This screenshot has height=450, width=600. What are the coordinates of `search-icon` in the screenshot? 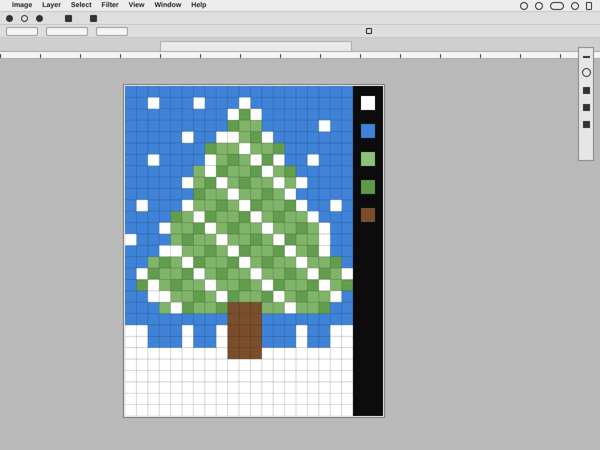 It's located at (24, 18).